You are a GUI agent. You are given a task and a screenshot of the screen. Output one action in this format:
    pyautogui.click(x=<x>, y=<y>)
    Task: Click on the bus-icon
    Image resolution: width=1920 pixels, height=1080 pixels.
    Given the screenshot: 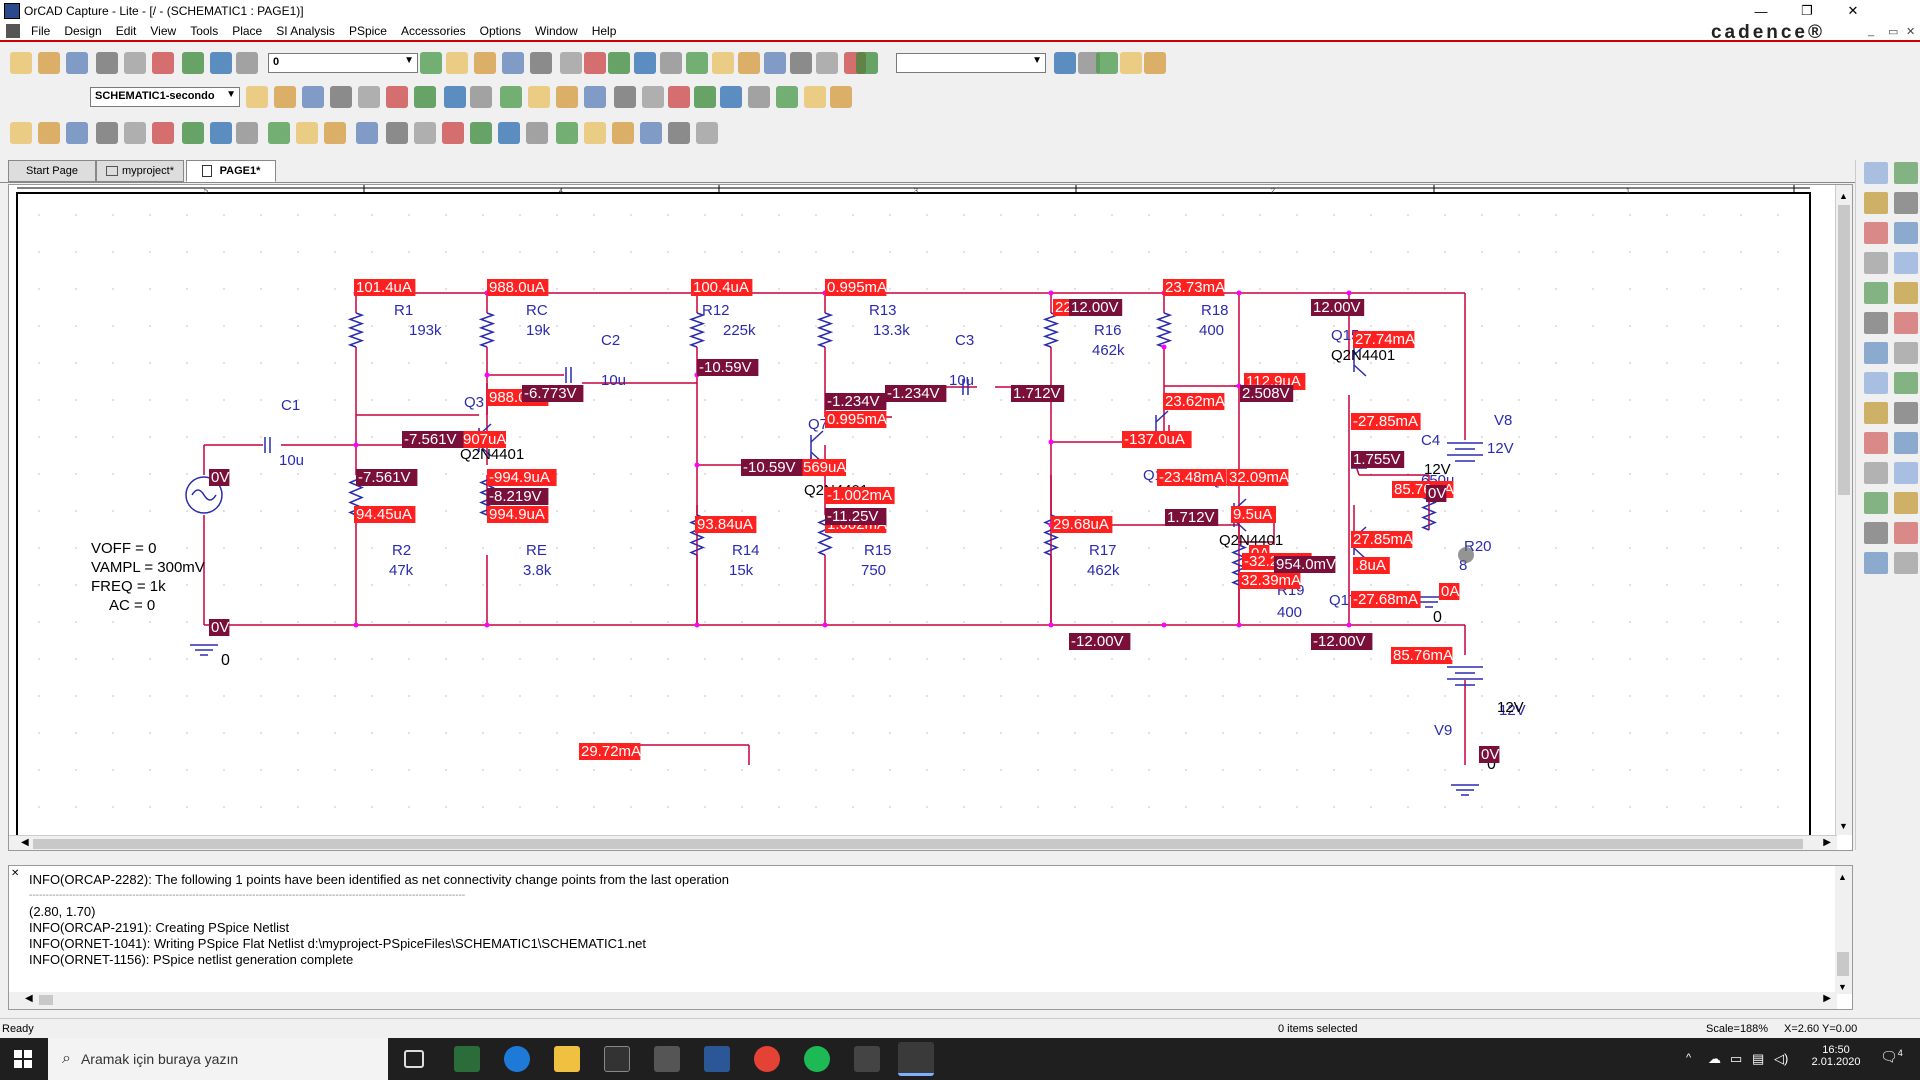 What is the action you would take?
    pyautogui.click(x=1876, y=233)
    